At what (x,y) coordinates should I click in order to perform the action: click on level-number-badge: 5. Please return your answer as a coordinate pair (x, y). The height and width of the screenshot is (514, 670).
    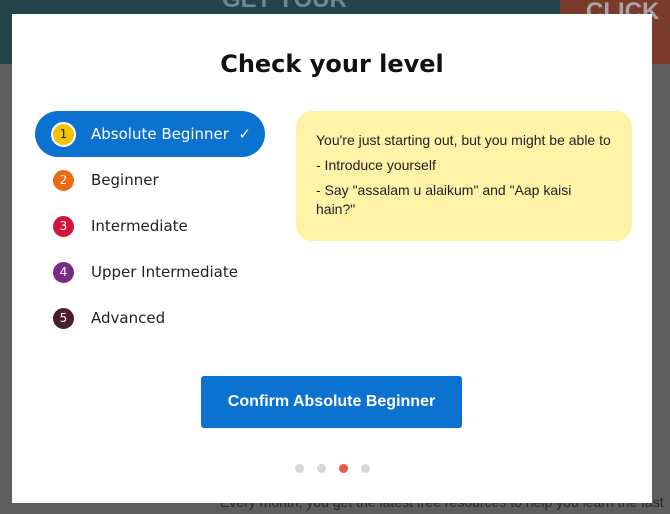
    Looking at the image, I should click on (63, 318).